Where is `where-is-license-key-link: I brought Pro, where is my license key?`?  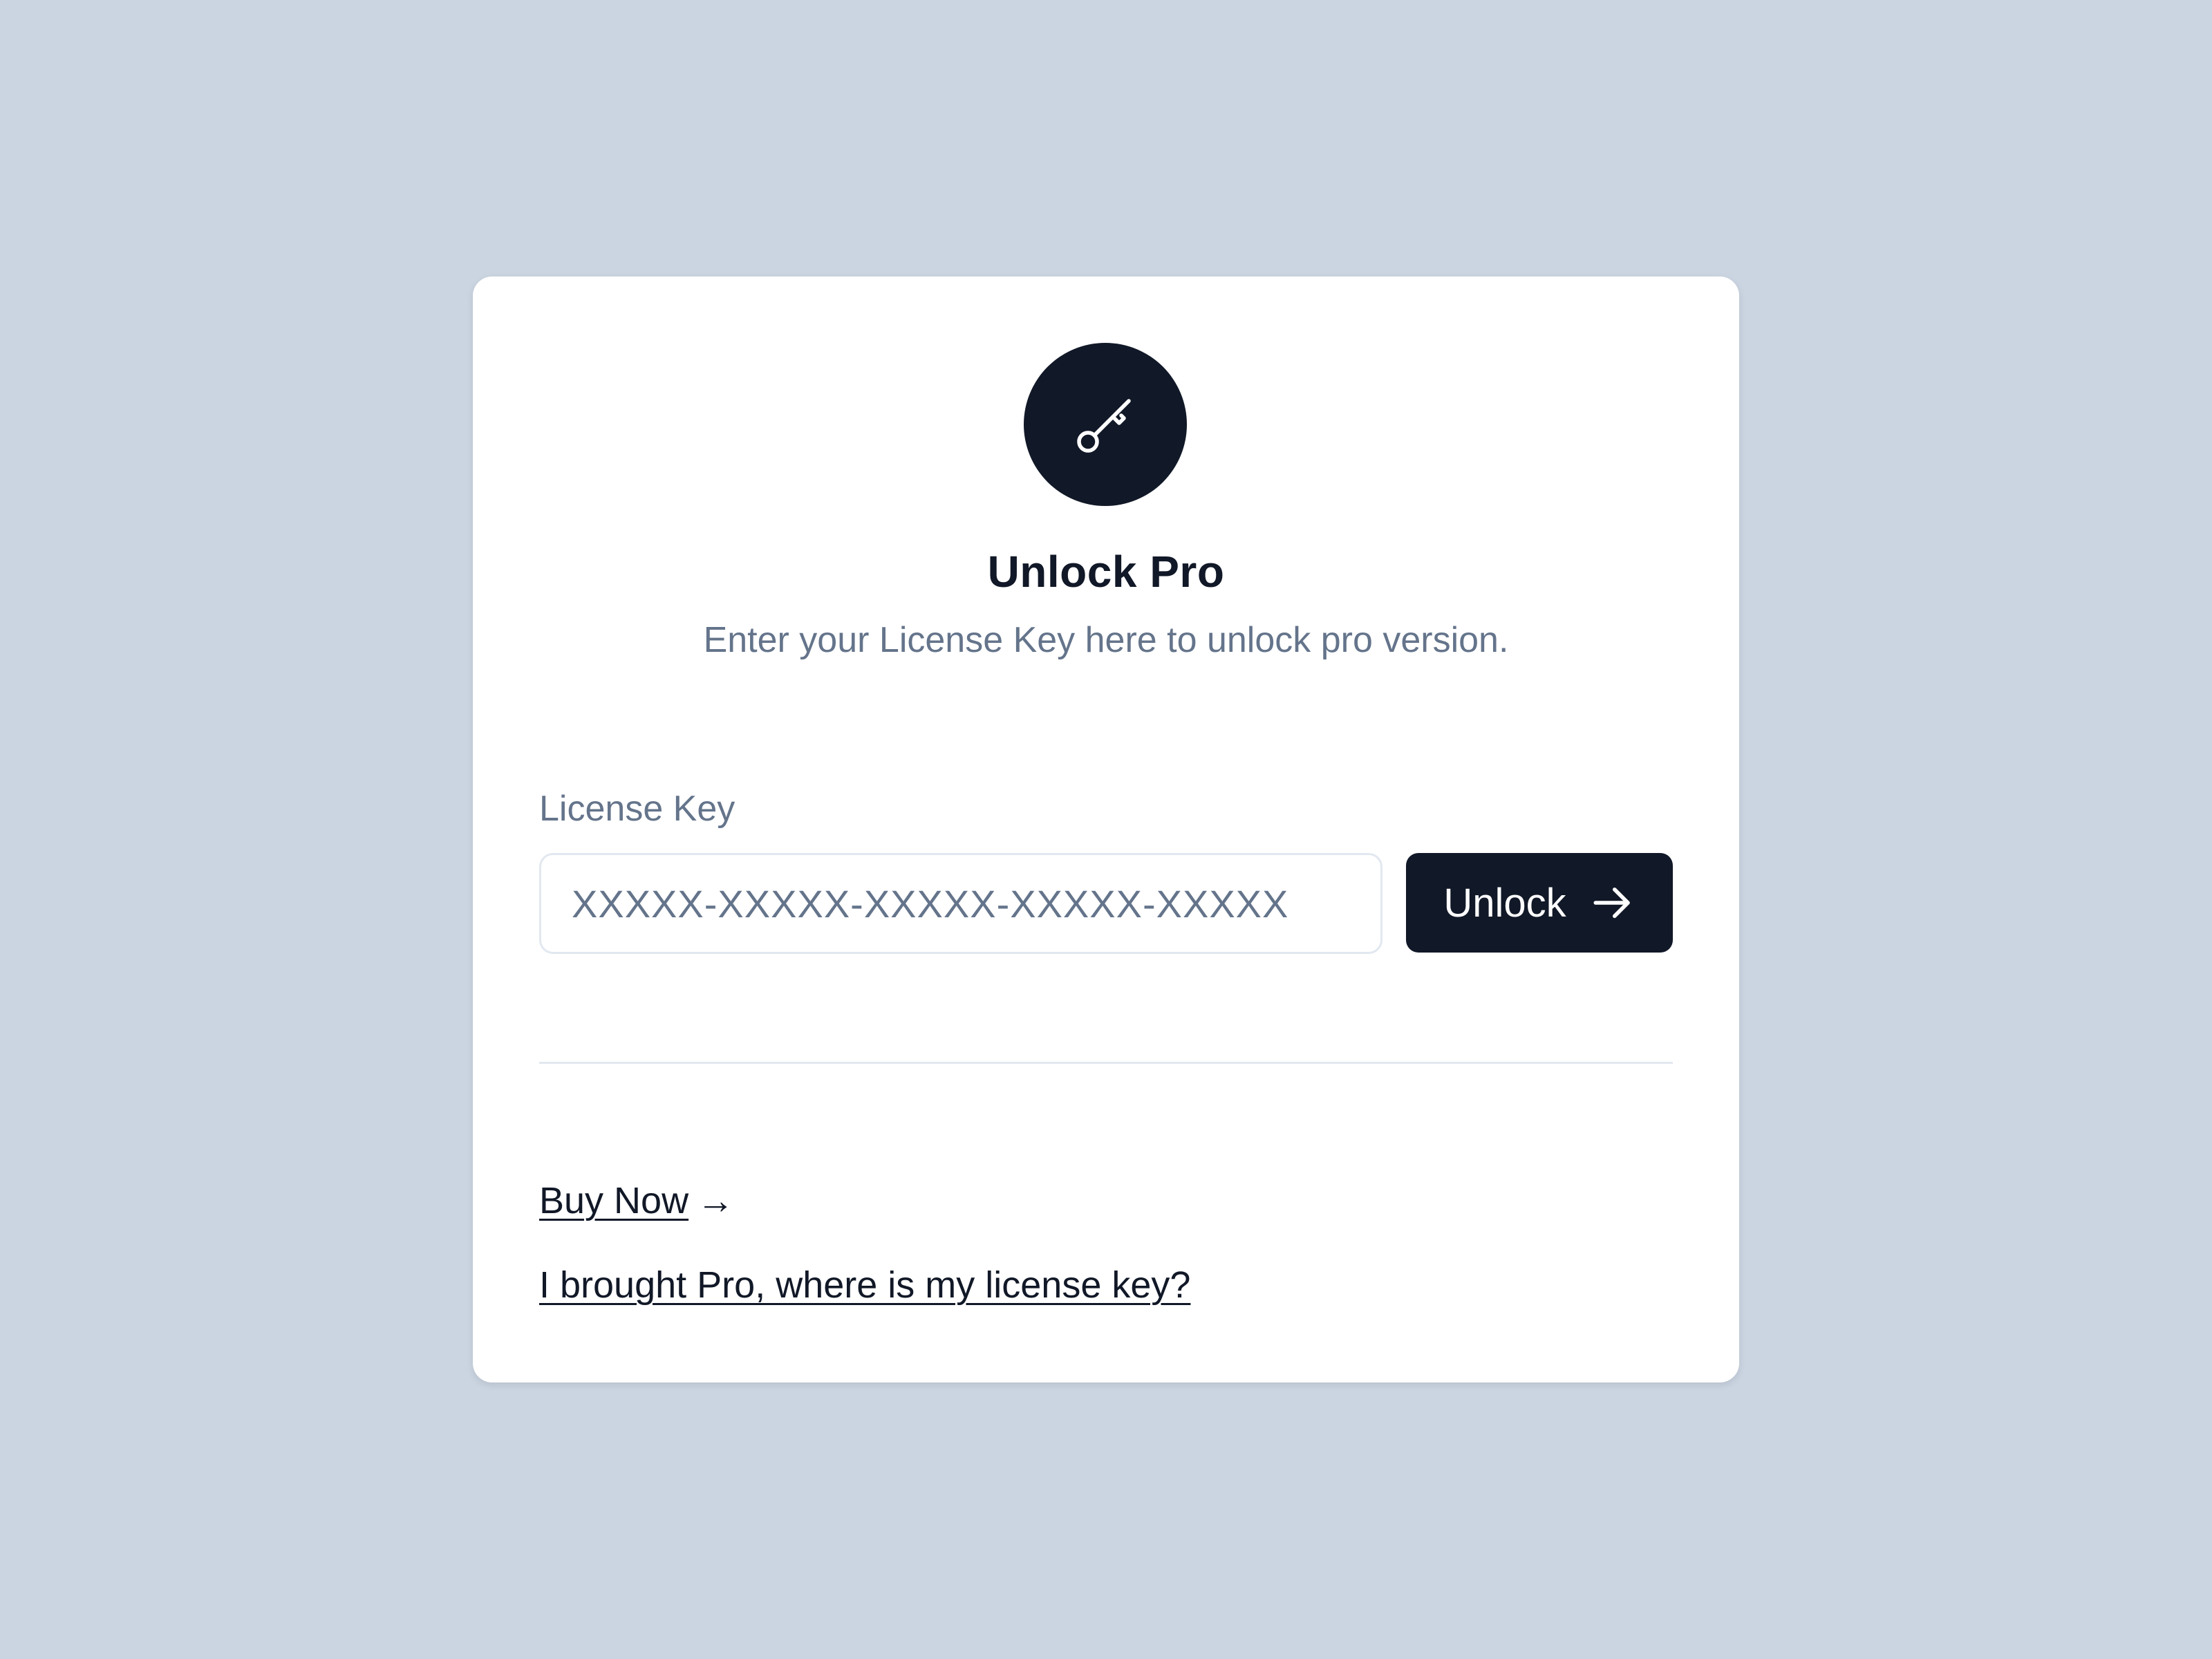
where-is-license-key-link: I brought Pro, where is my license key? is located at coordinates (864, 1285).